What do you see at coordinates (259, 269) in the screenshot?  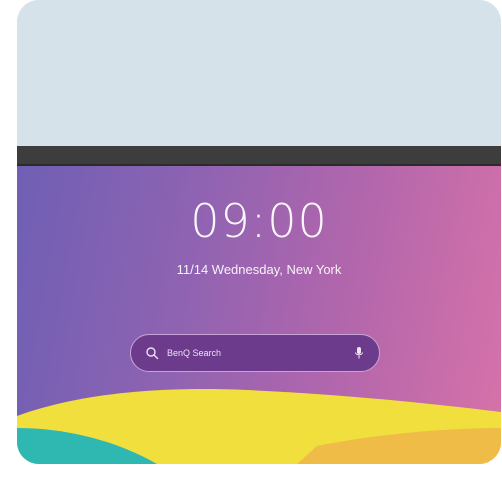 I see `lockscreen-date-location: 11/14 Wednesday, New York` at bounding box center [259, 269].